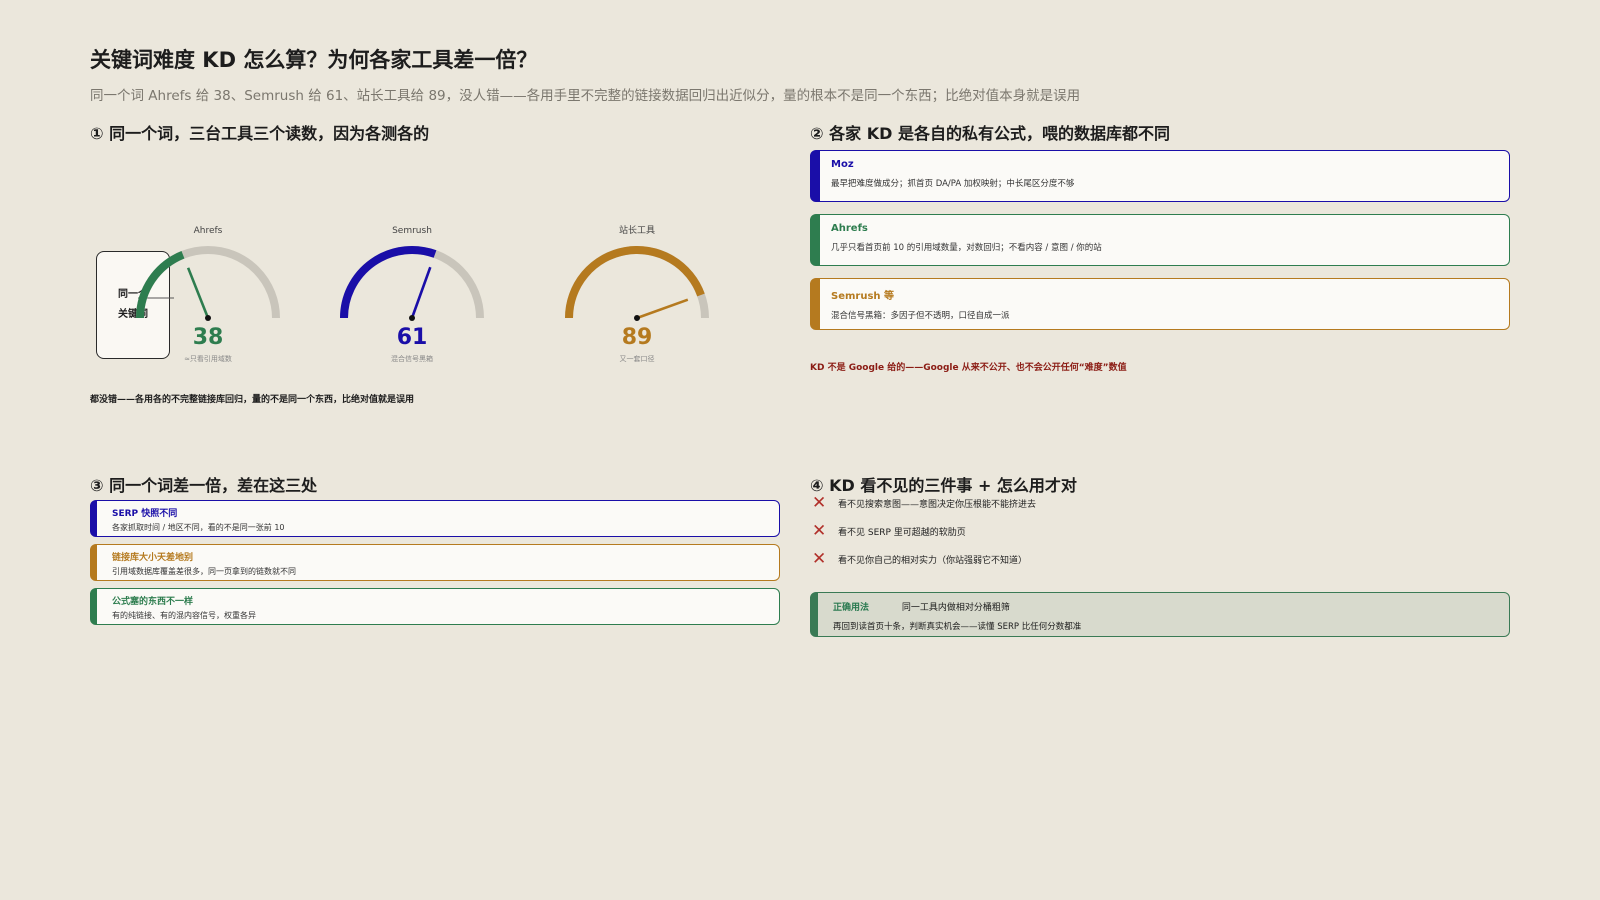 The width and height of the screenshot is (1600, 900). I want to click on blind-spot-text: 看不见你自己的相对实力（你站强弱它不知道）, so click(933, 560).